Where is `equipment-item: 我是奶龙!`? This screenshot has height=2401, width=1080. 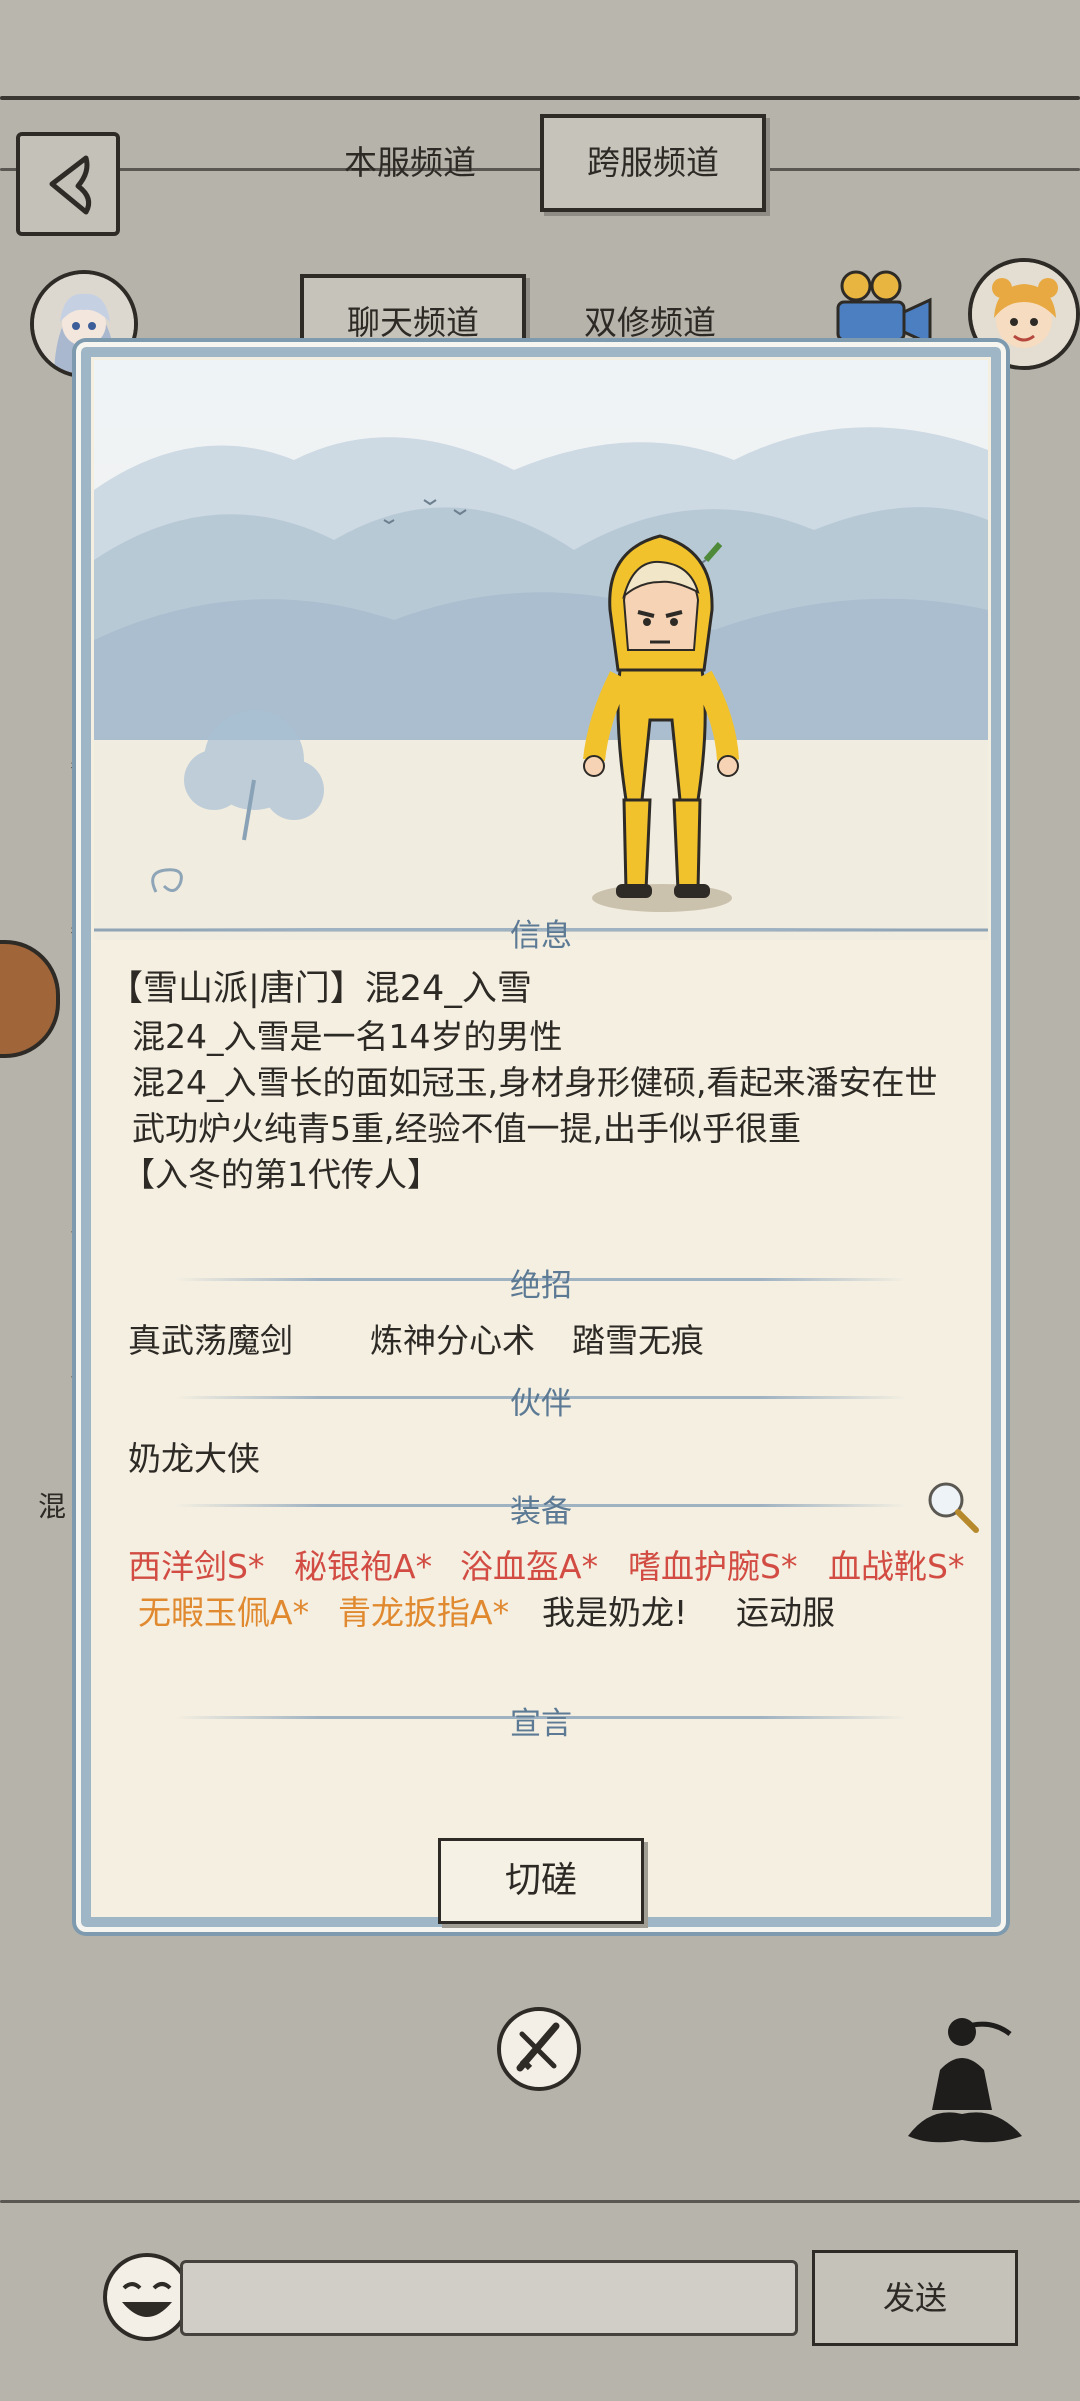 equipment-item: 我是奶龙! is located at coordinates (614, 1610).